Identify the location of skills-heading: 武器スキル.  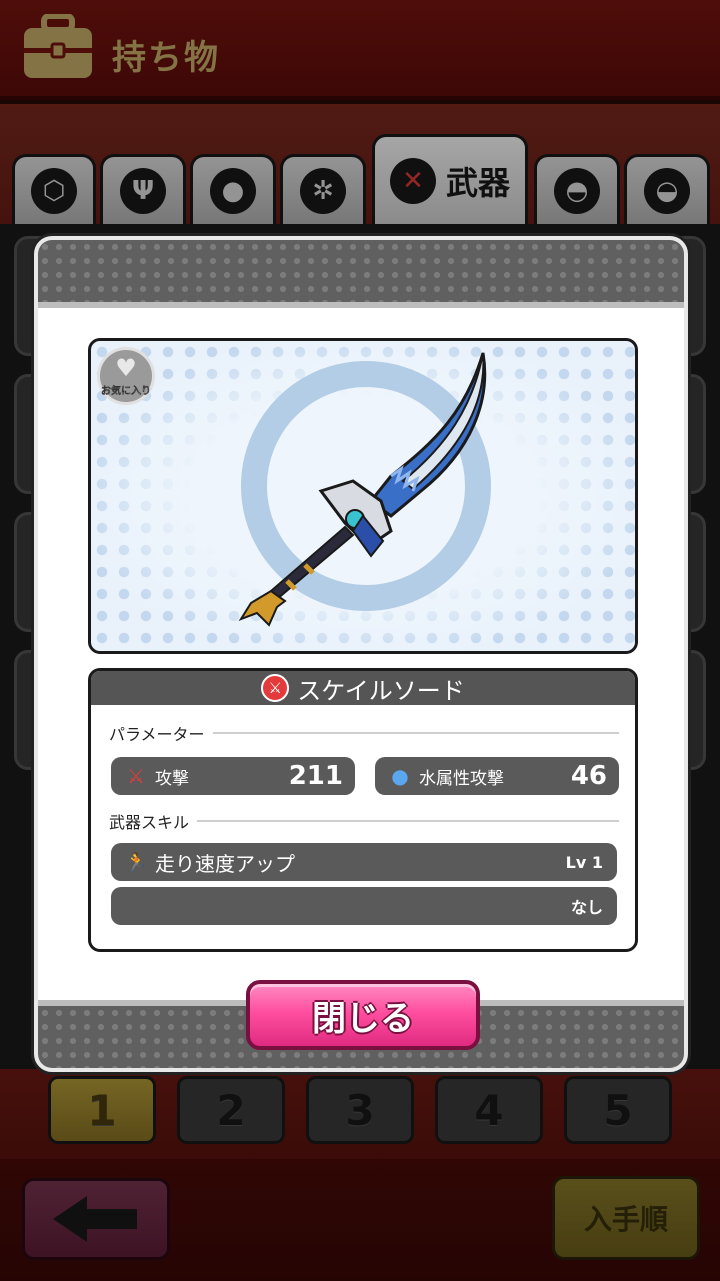
(149, 822).